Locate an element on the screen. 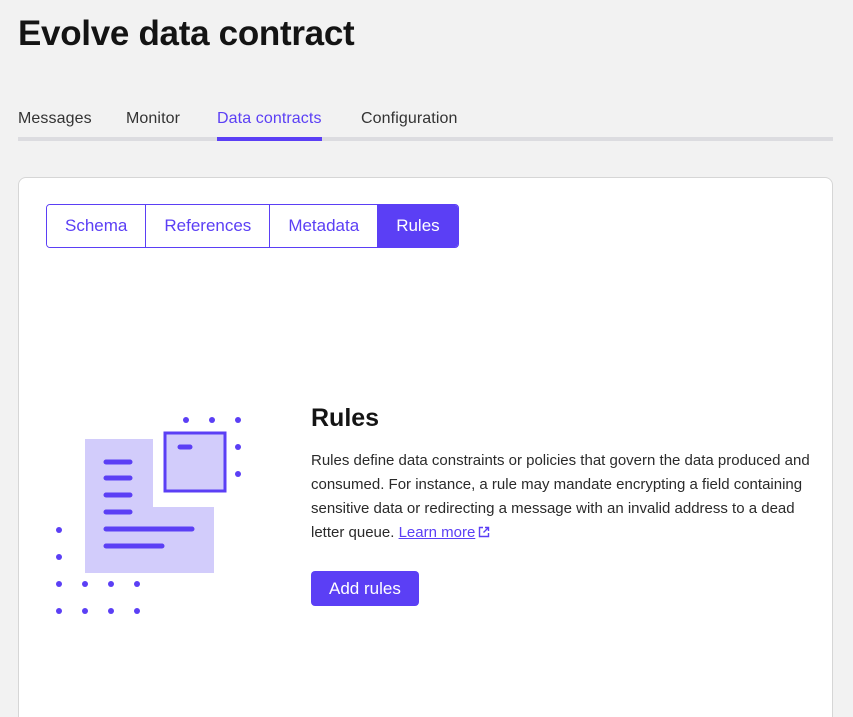 The height and width of the screenshot is (717, 853). tab-data-contracts: Data contracts is located at coordinates (269, 125).